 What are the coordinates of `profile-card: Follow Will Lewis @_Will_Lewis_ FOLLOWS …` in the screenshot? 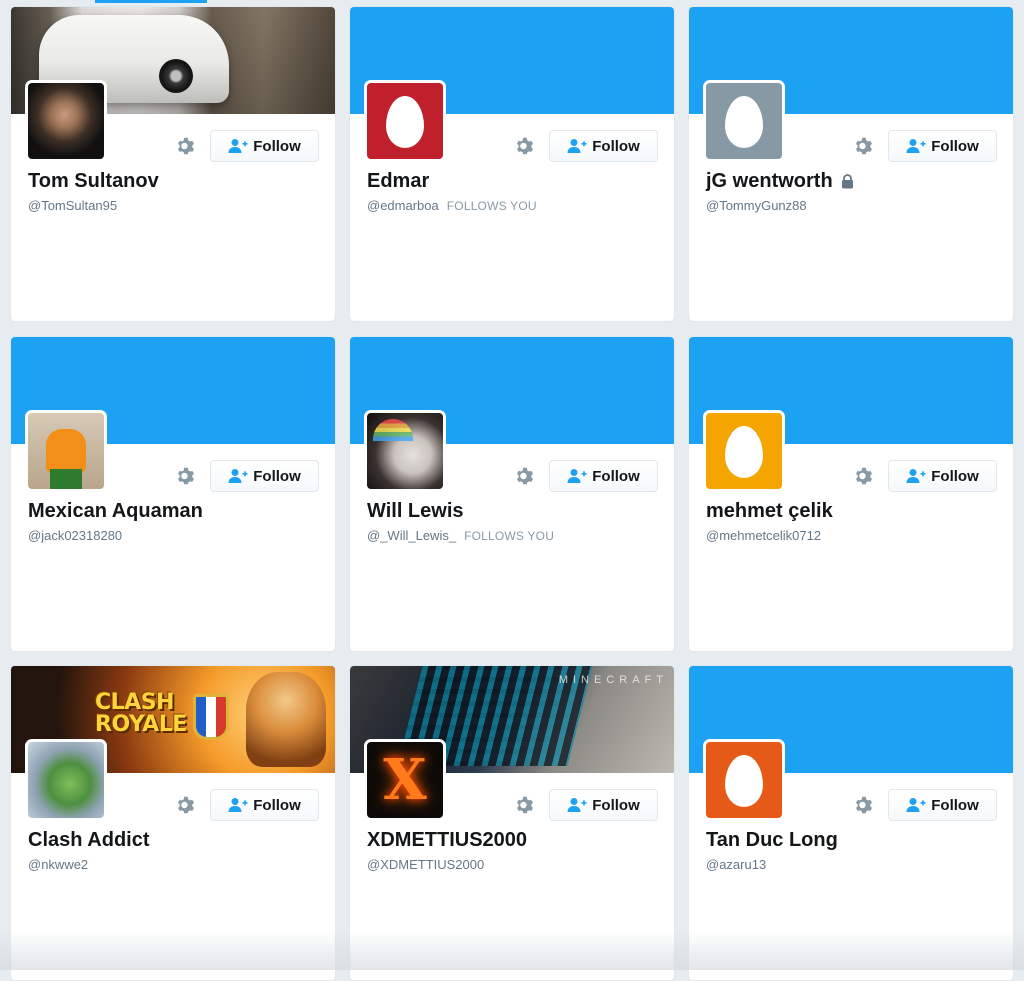 It's located at (512, 494).